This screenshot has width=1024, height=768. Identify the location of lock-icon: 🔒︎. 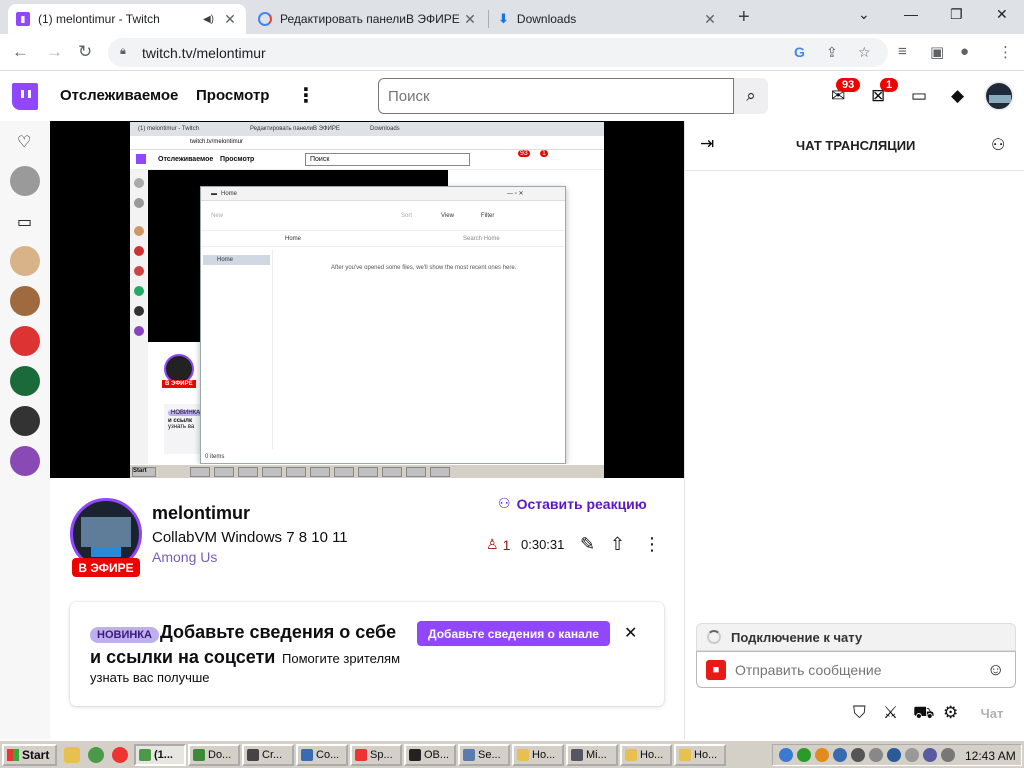
(123, 51).